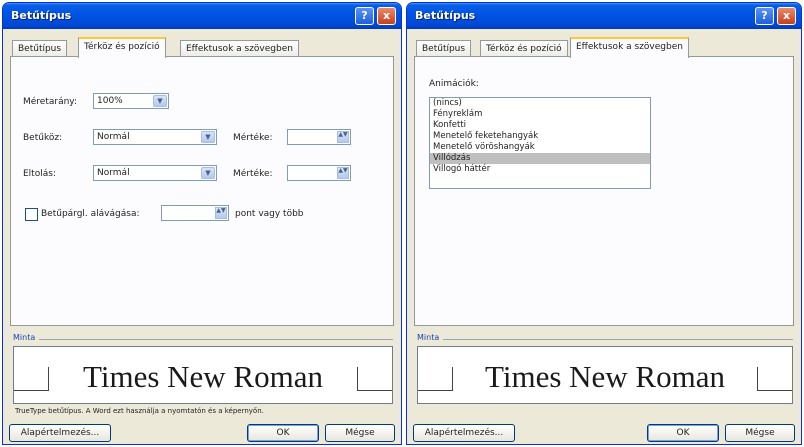 The image size is (804, 447). I want to click on scale-value: 100%, so click(110, 101).